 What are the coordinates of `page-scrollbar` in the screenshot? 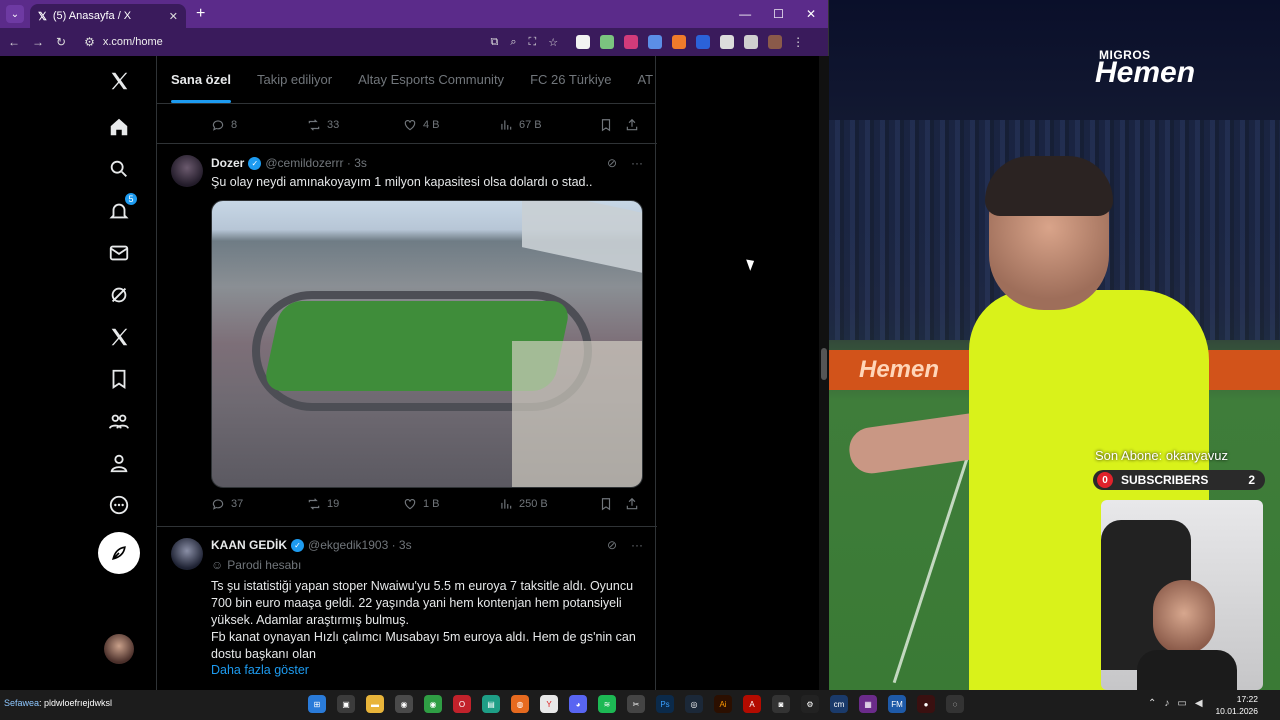 It's located at (824, 373).